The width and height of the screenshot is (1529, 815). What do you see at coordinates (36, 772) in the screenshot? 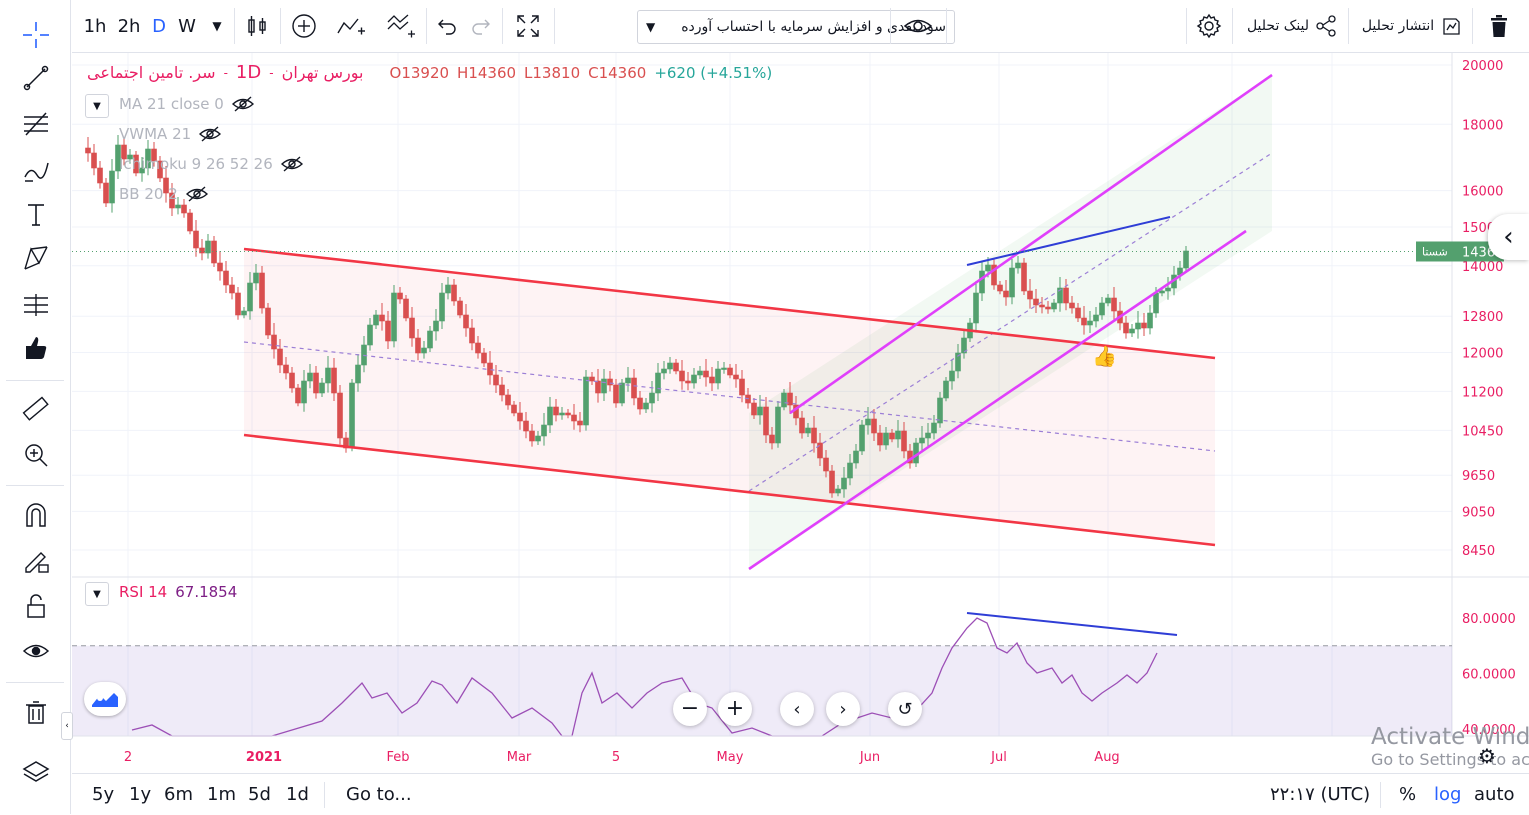
I see `object-tree-icon` at bounding box center [36, 772].